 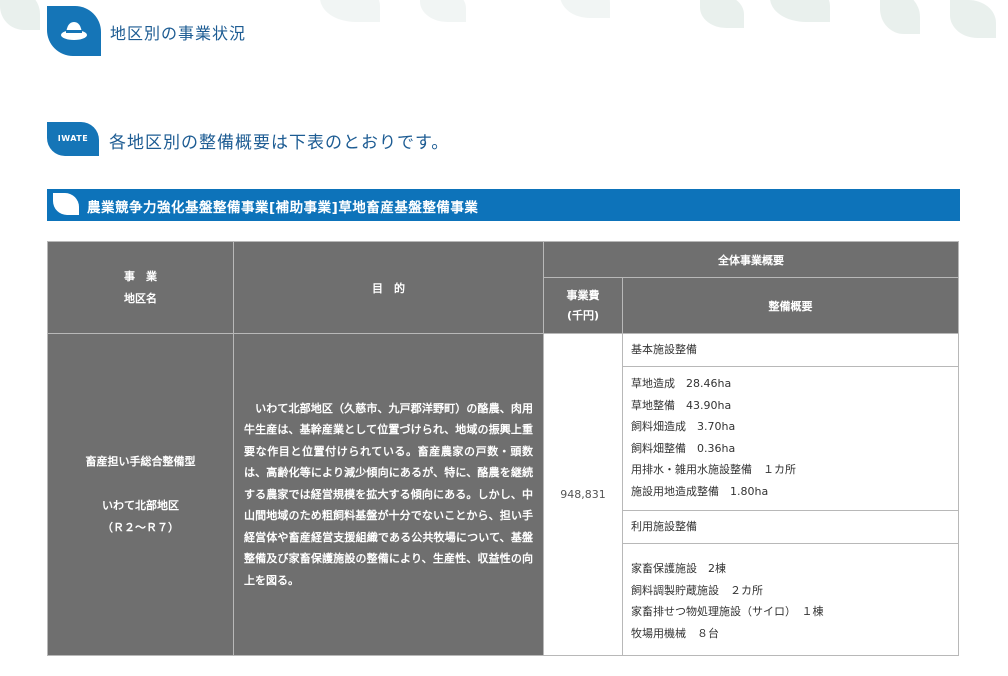 I want to click on district-type: 畜産担い手総合整備型, so click(x=140, y=461).